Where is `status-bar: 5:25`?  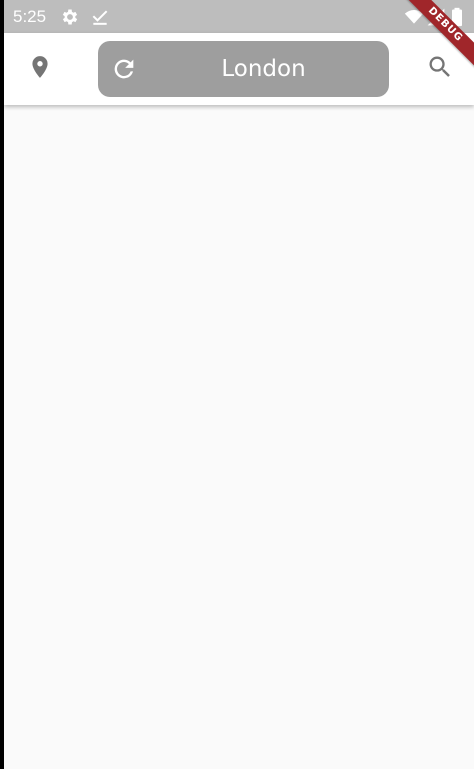
status-bar: 5:25 is located at coordinates (239, 16).